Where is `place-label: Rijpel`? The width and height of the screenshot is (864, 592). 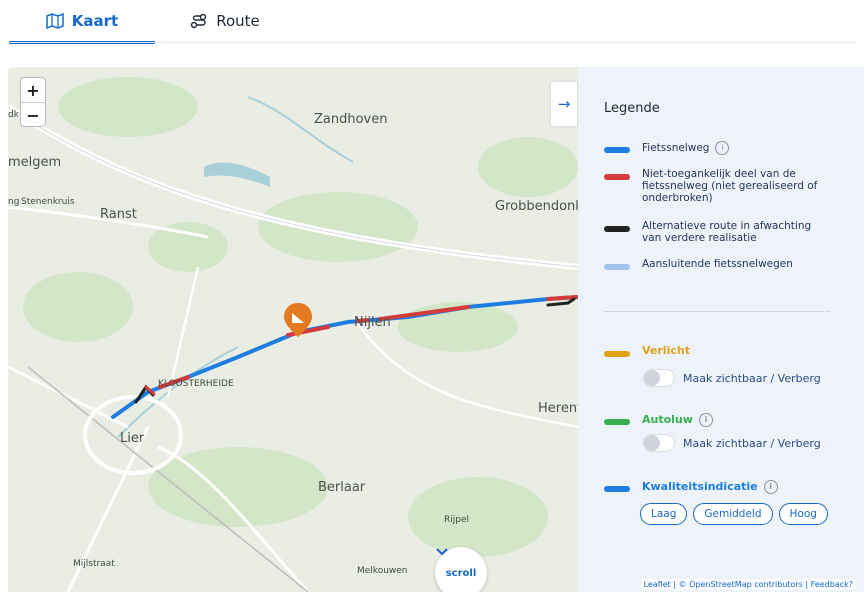
place-label: Rijpel is located at coordinates (457, 520).